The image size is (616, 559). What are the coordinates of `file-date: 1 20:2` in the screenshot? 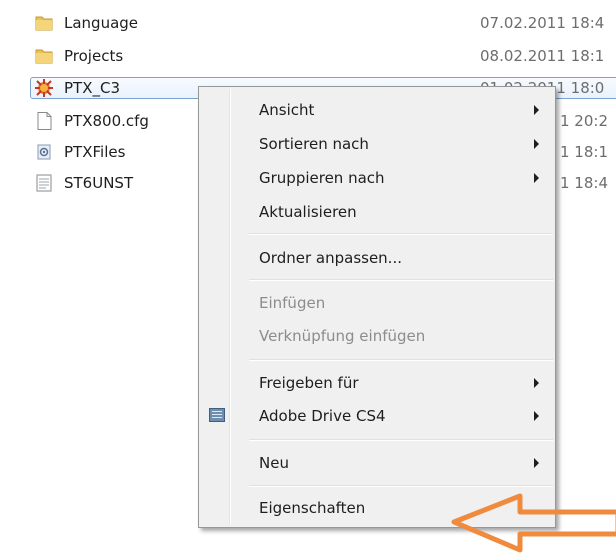 It's located at (584, 121).